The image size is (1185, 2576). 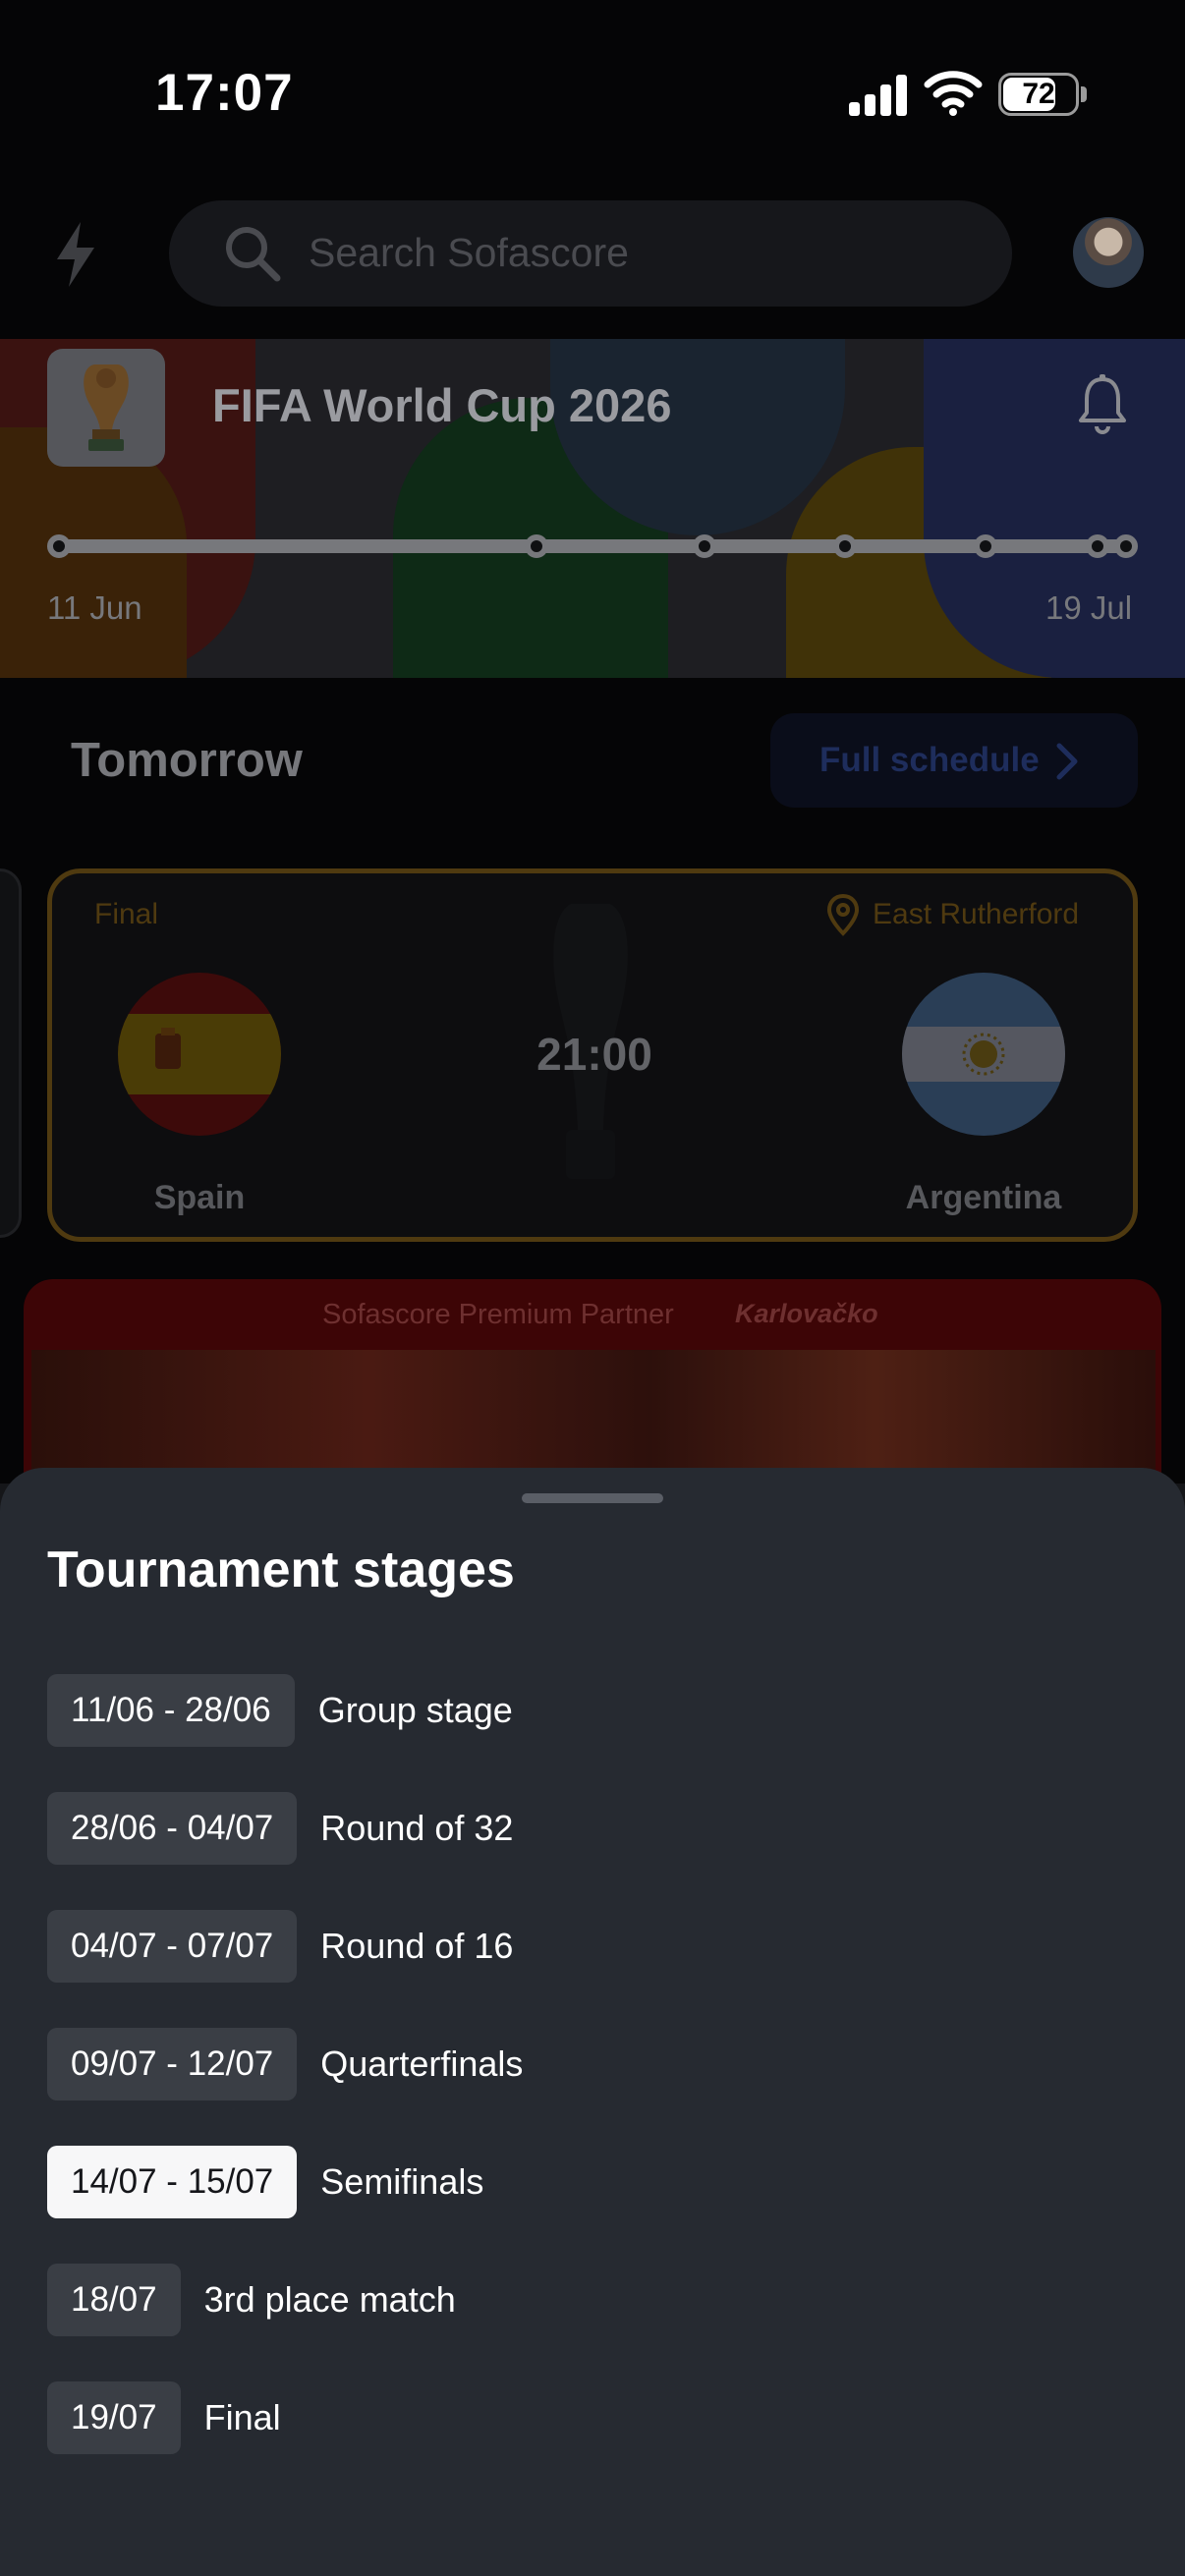 What do you see at coordinates (200, 1054) in the screenshot?
I see `spain-flag-icon` at bounding box center [200, 1054].